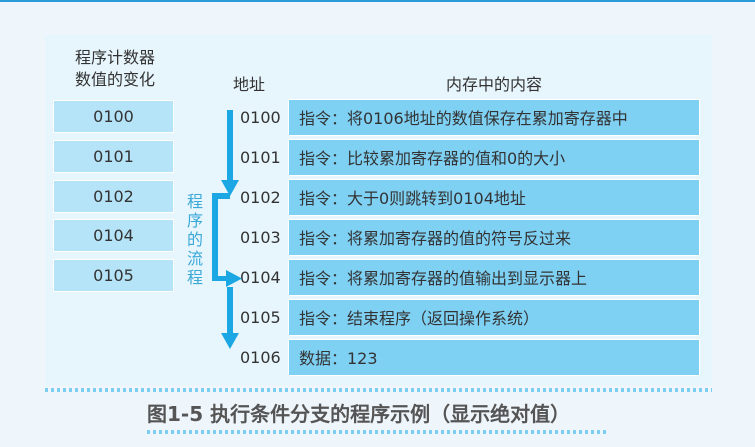 The height and width of the screenshot is (447, 755). Describe the element at coordinates (221, 237) in the screenshot. I see `branch-arrow-path` at that location.